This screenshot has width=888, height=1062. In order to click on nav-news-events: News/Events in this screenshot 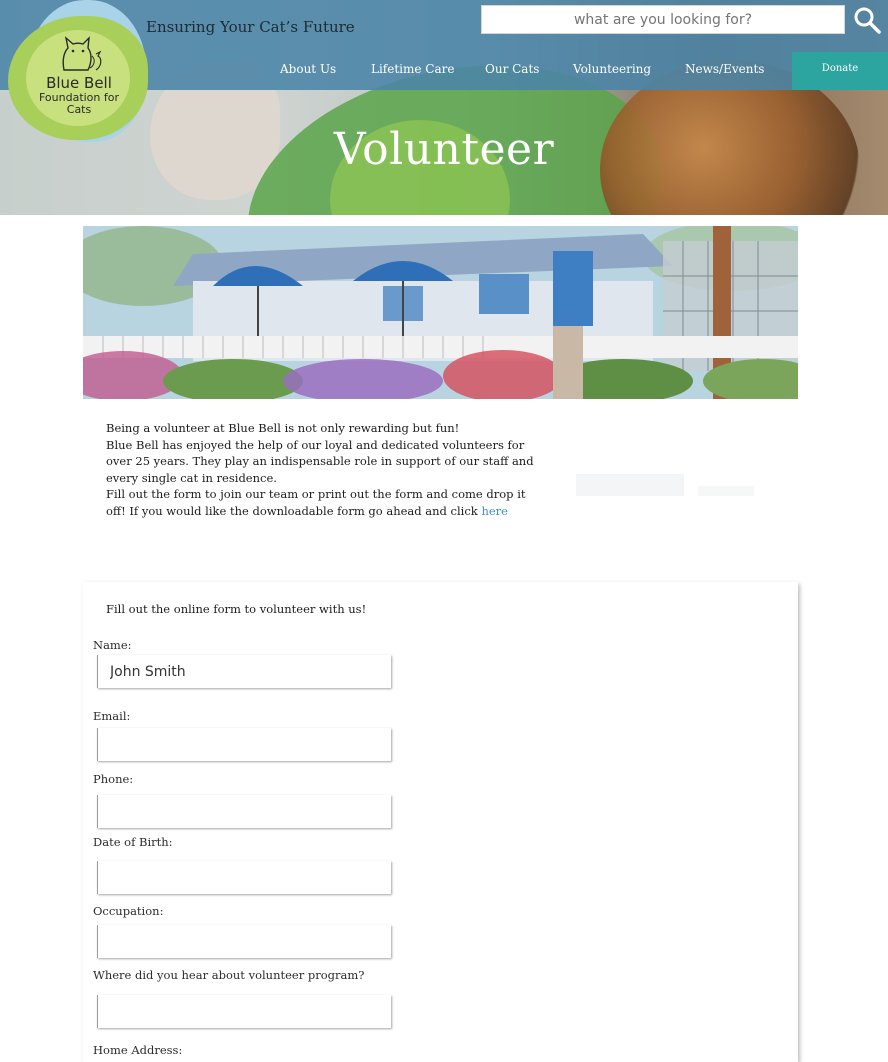, I will do `click(724, 69)`.